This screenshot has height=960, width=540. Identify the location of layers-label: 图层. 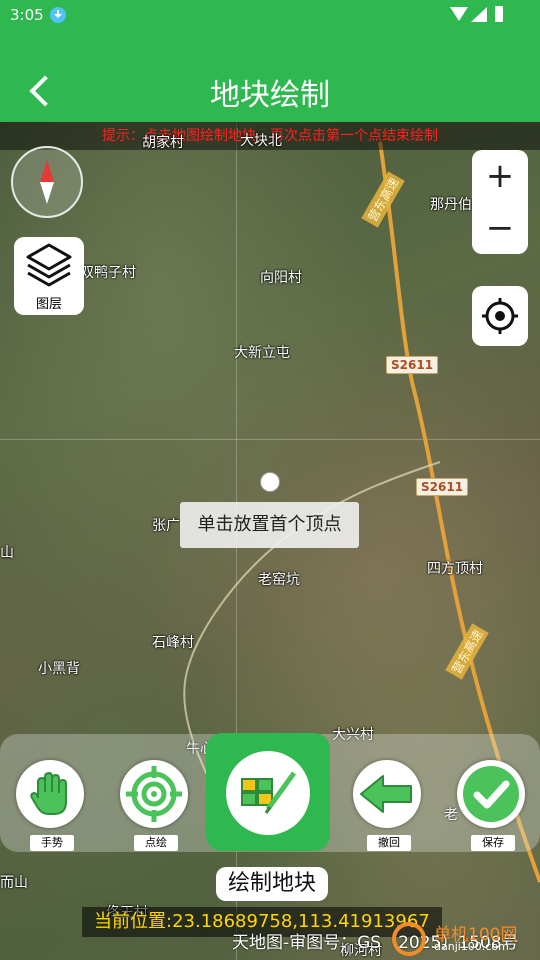
(48, 304).